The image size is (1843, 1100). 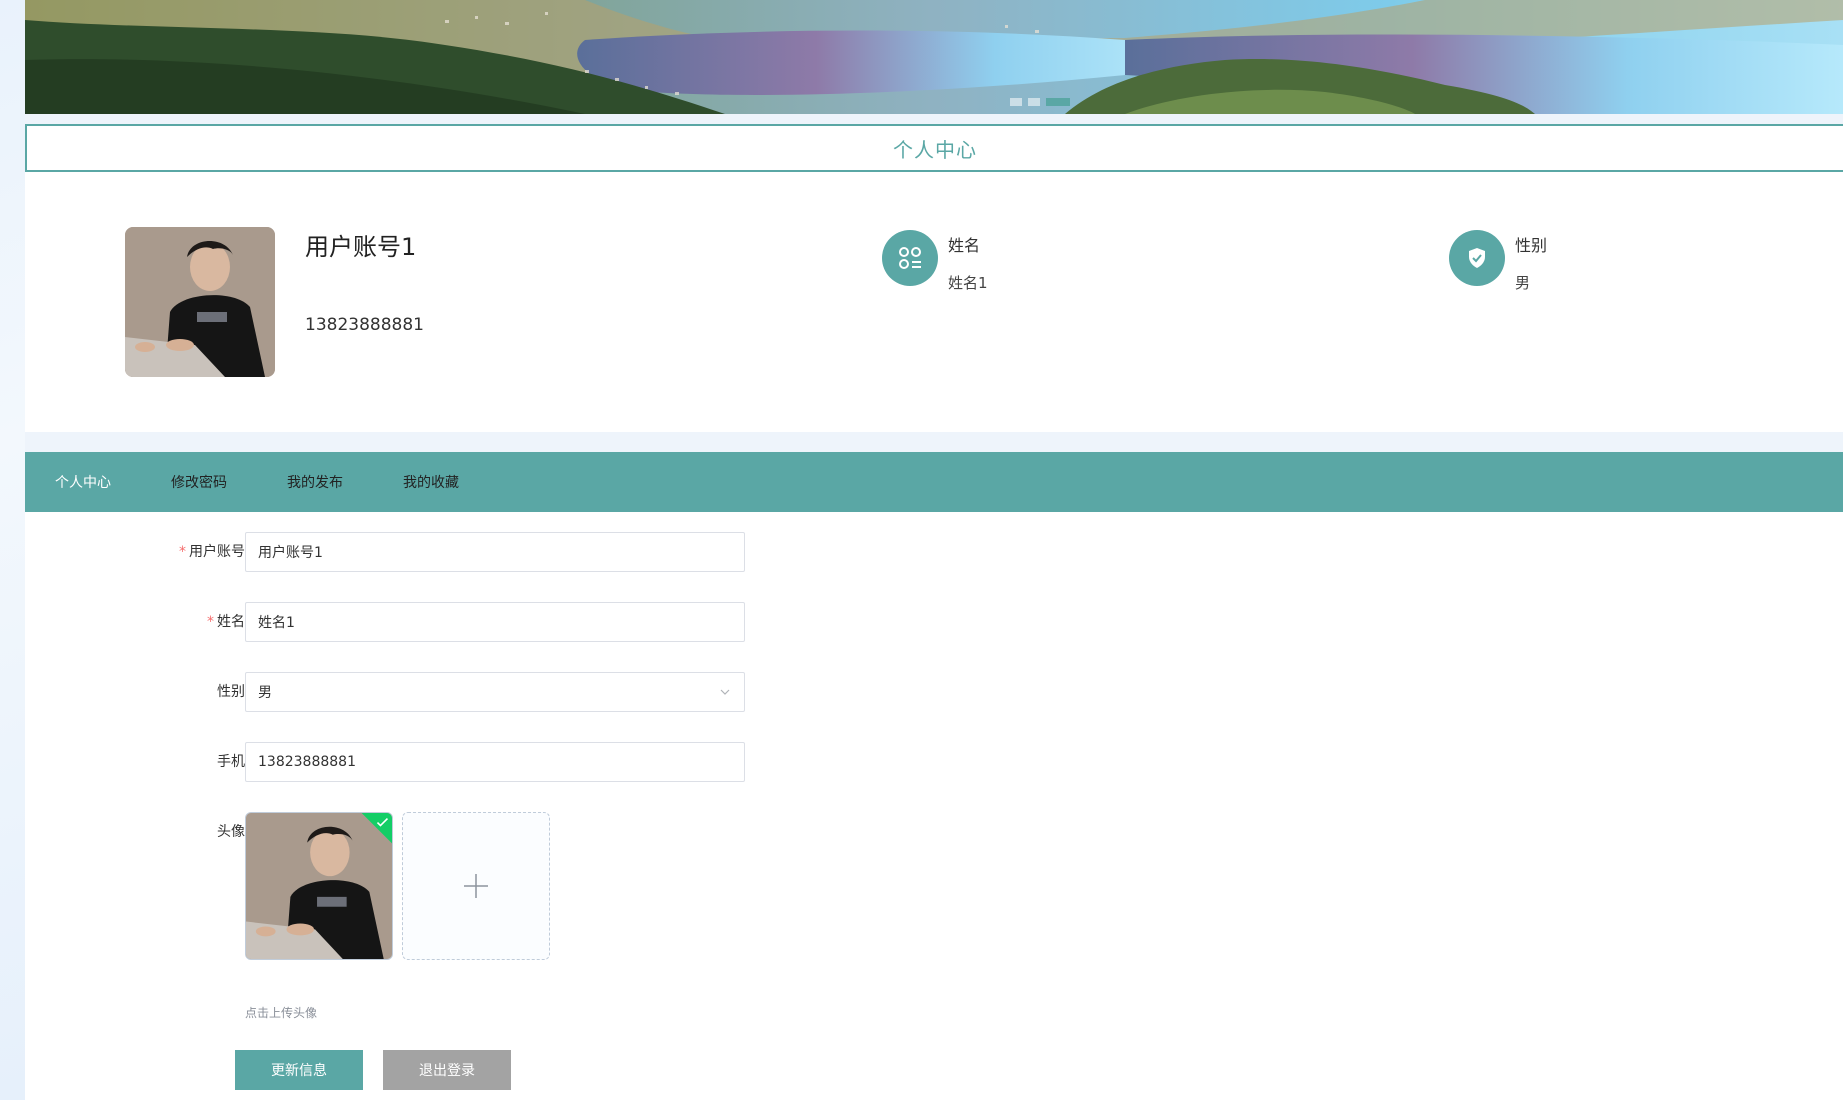 What do you see at coordinates (1523, 283) in the screenshot?
I see `info-gender-value: 男` at bounding box center [1523, 283].